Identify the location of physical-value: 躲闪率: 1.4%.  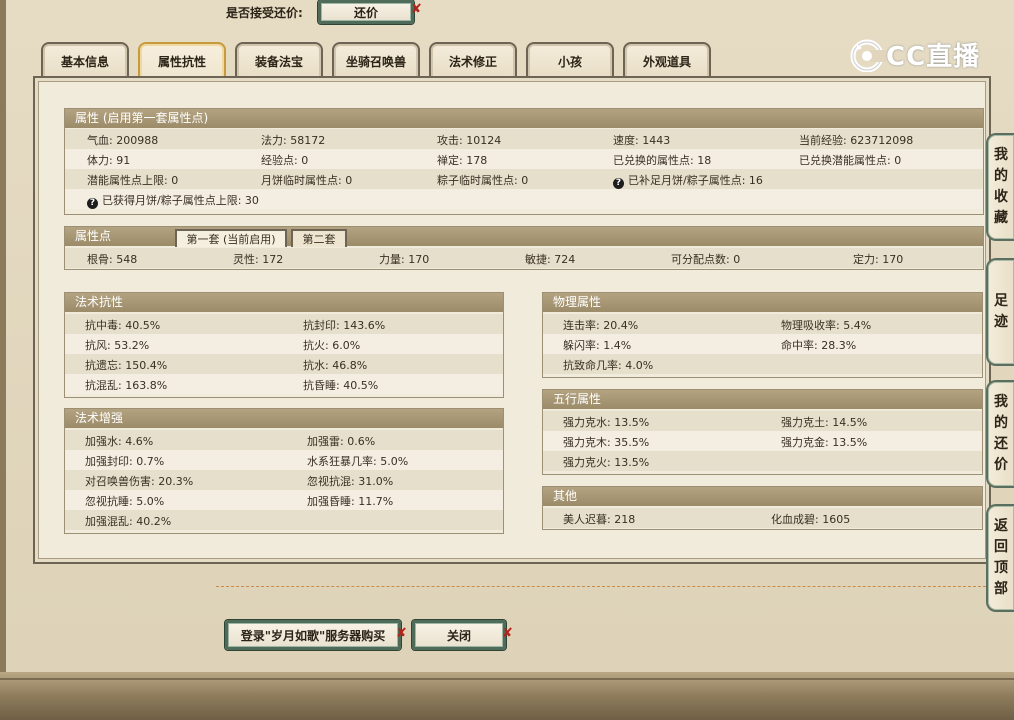
(597, 345).